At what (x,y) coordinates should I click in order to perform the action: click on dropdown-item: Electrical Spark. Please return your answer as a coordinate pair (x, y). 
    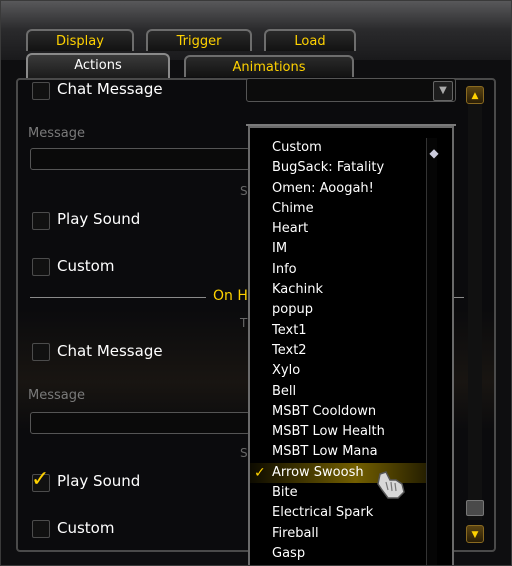
    Looking at the image, I should click on (338, 513).